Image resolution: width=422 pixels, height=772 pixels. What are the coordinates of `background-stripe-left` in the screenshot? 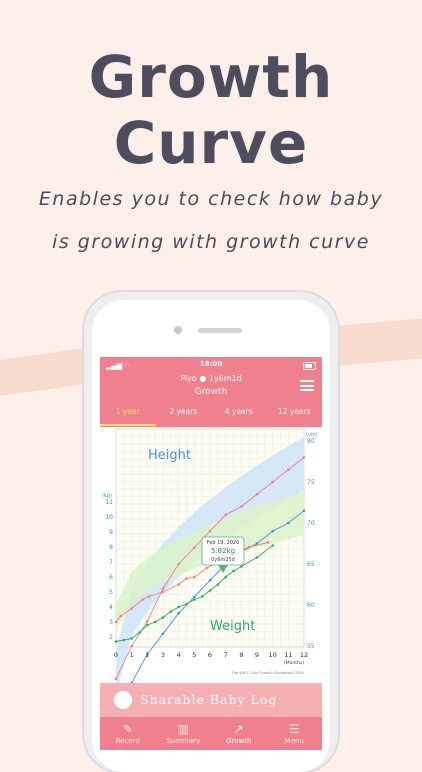 It's located at (42, 372).